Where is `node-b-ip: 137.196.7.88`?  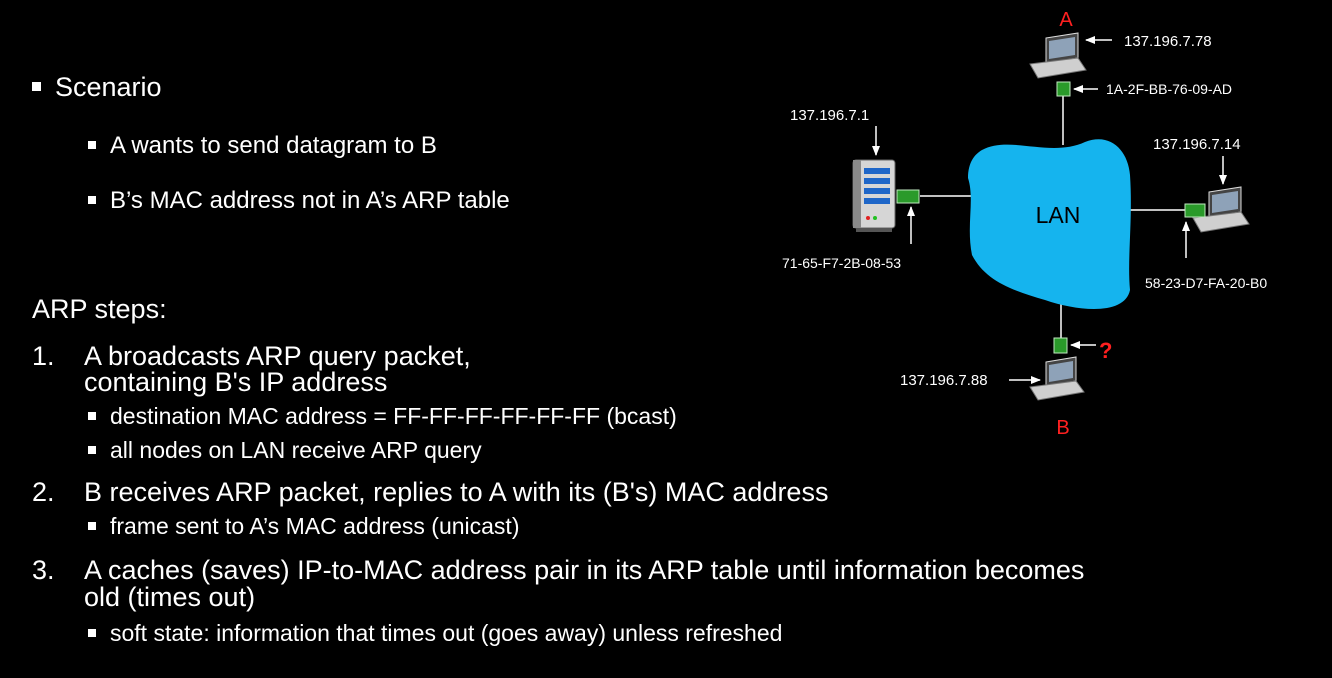
node-b-ip: 137.196.7.88 is located at coordinates (944, 380).